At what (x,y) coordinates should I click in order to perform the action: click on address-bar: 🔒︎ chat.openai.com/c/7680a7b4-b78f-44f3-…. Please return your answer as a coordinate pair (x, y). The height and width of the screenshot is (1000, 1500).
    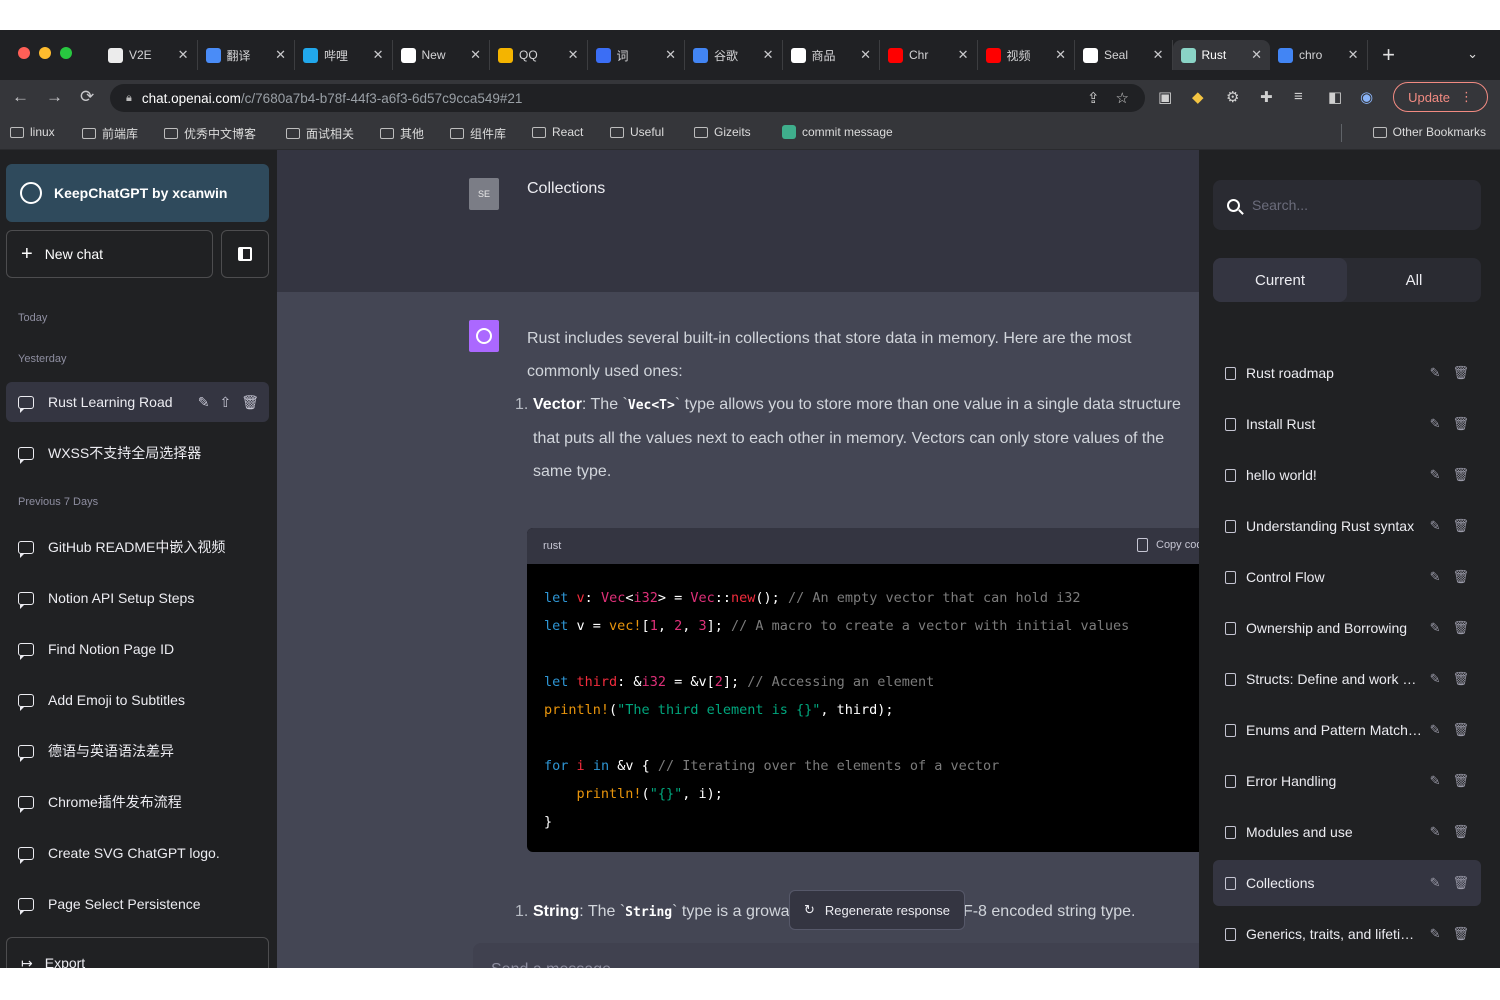
    Looking at the image, I should click on (627, 98).